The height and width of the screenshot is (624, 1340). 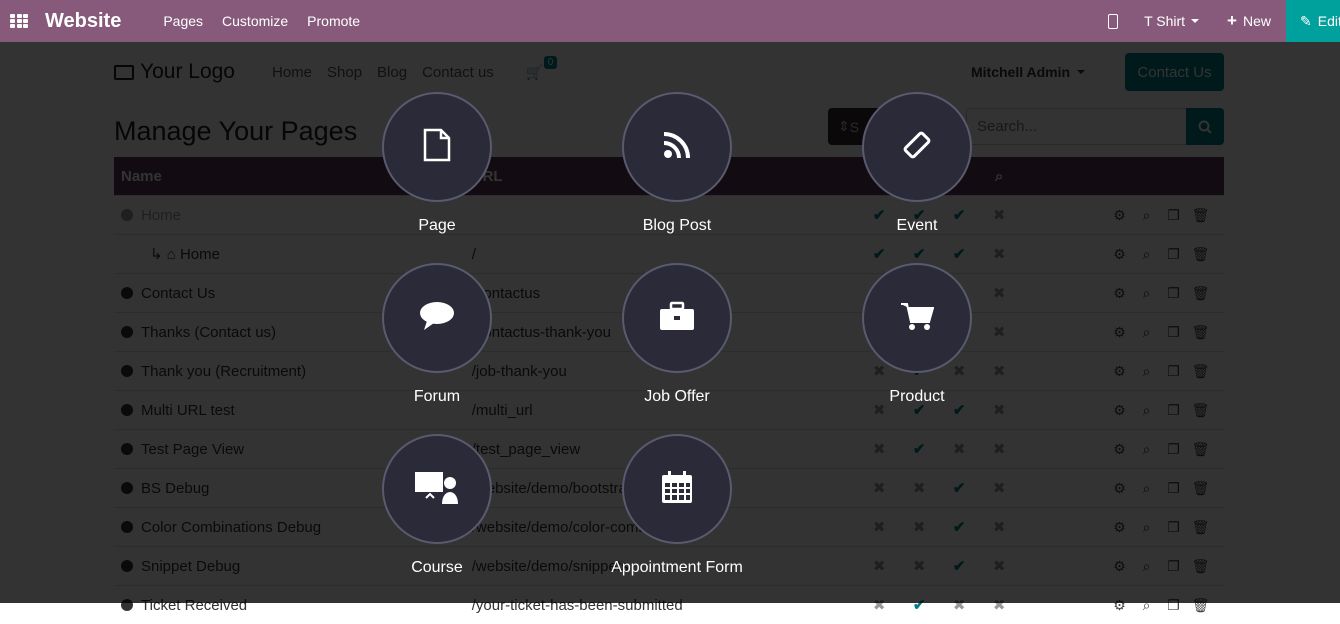 What do you see at coordinates (677, 568) in the screenshot?
I see `new-appointment-form-label: Appointment Form` at bounding box center [677, 568].